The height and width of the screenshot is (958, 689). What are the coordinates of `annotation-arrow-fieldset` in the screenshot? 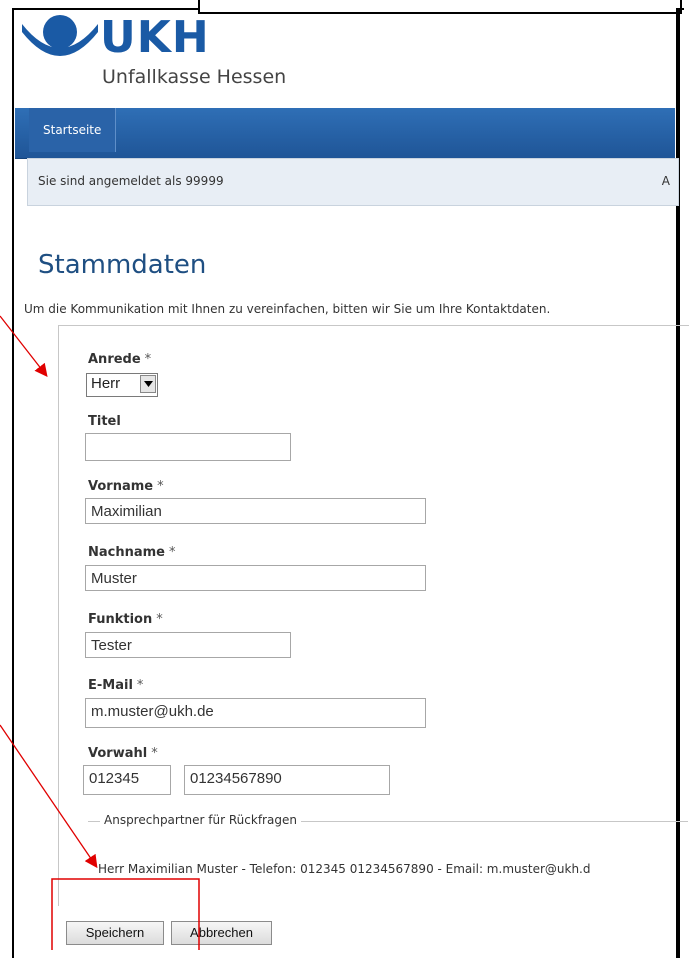 It's located at (24, 346).